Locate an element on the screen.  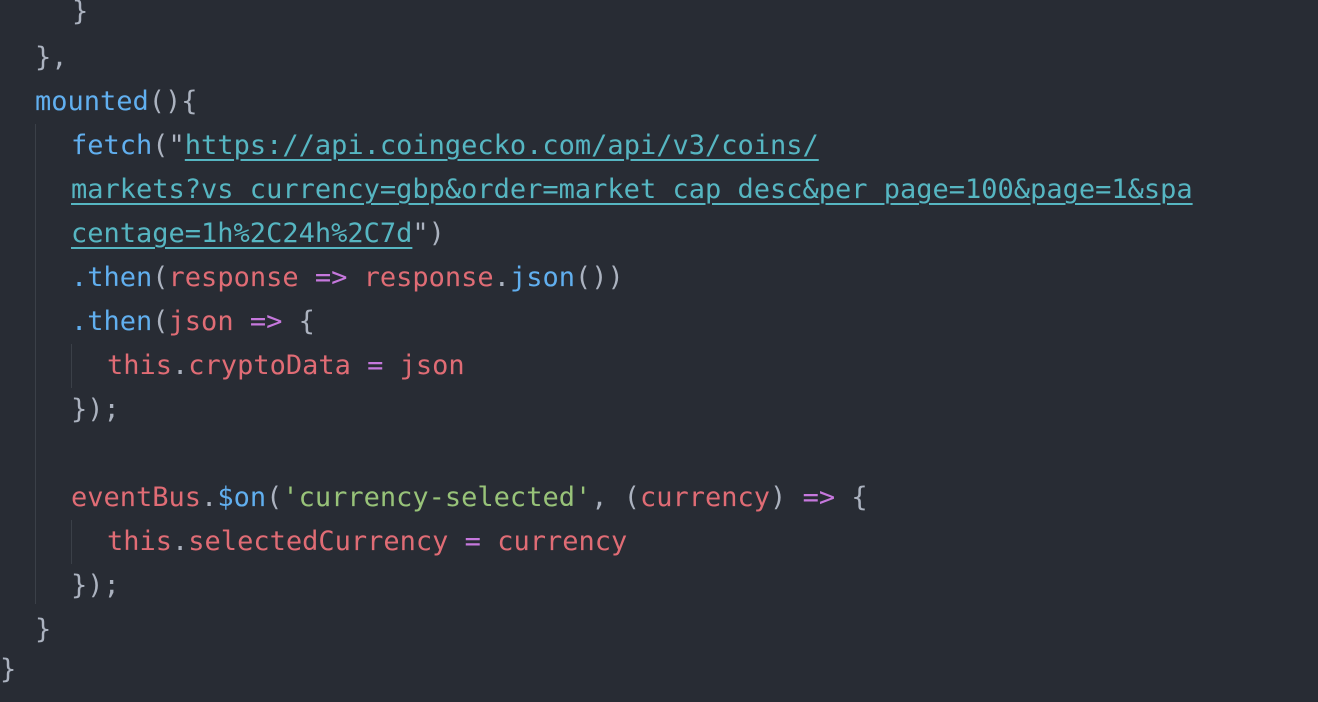
token-string-literal: 'currency-selected' is located at coordinates (437, 497).